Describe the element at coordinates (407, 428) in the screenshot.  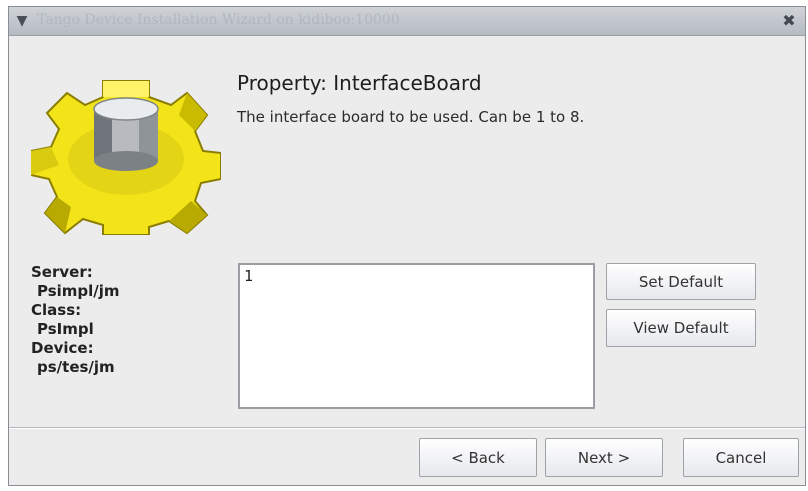
I see `footer-separator` at that location.